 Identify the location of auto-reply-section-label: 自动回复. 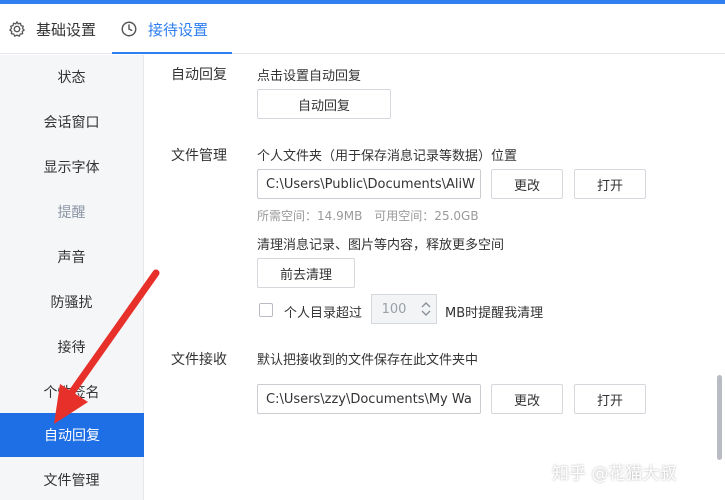
(199, 75).